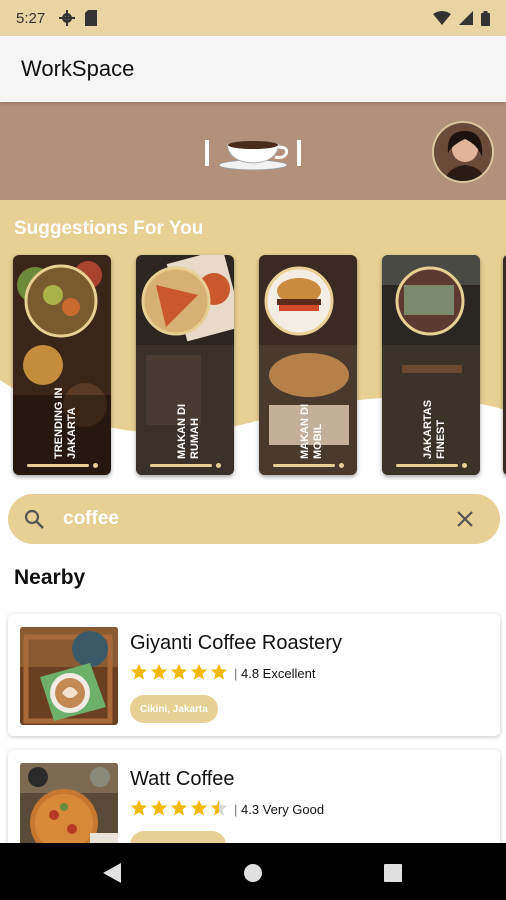 This screenshot has width=506, height=900. What do you see at coordinates (67, 18) in the screenshot?
I see `settings-icon` at bounding box center [67, 18].